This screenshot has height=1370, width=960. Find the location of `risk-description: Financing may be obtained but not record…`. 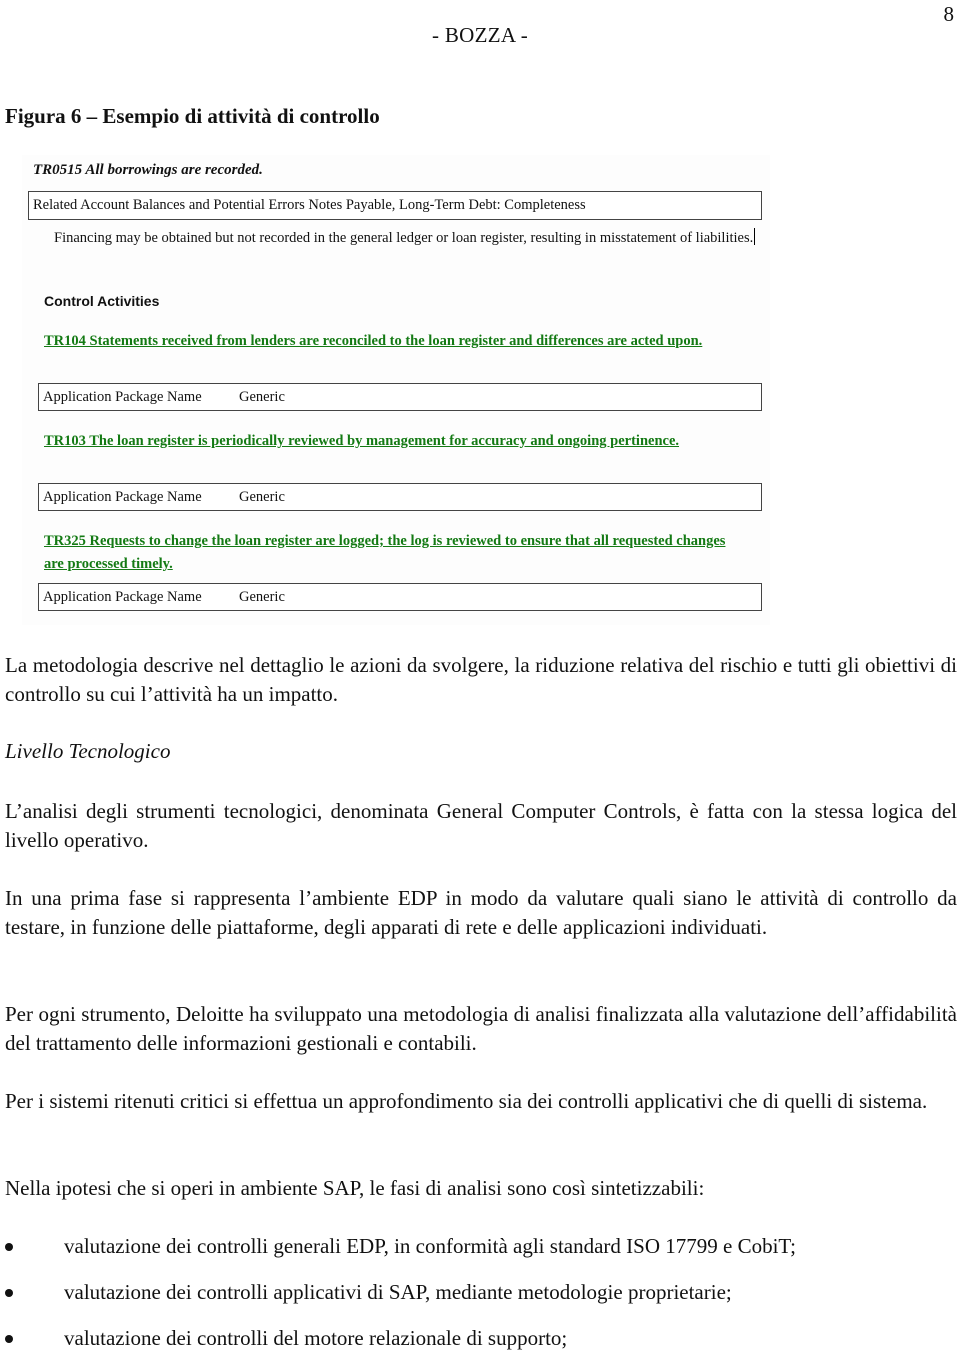

risk-description: Financing may be obtained but not record… is located at coordinates (409, 238).